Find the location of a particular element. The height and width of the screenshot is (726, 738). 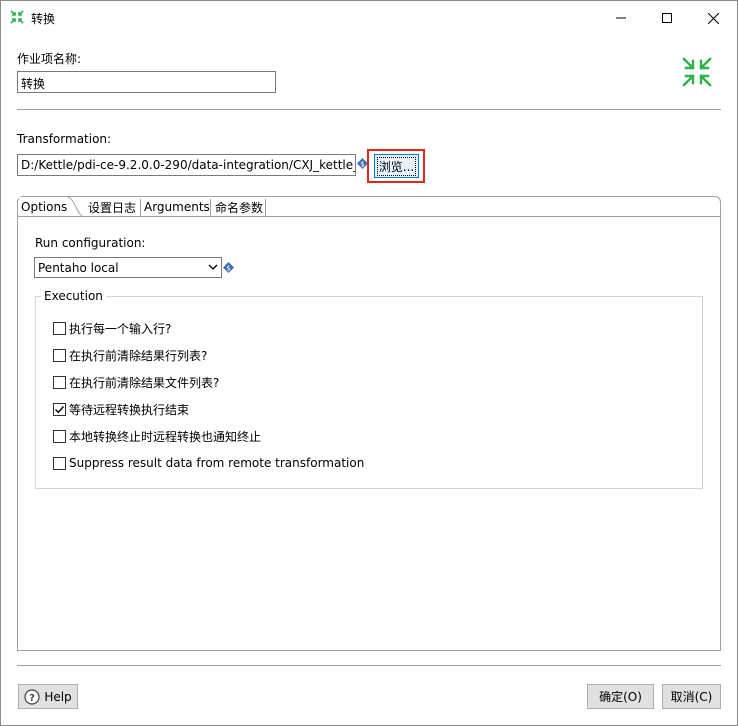

tab-arguments-label: Arguments is located at coordinates (177, 207).